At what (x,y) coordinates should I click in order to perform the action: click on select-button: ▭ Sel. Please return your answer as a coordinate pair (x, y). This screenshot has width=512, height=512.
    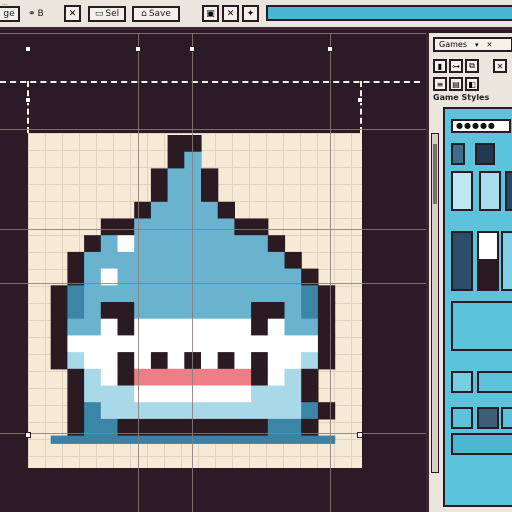
    Looking at the image, I should click on (107, 14).